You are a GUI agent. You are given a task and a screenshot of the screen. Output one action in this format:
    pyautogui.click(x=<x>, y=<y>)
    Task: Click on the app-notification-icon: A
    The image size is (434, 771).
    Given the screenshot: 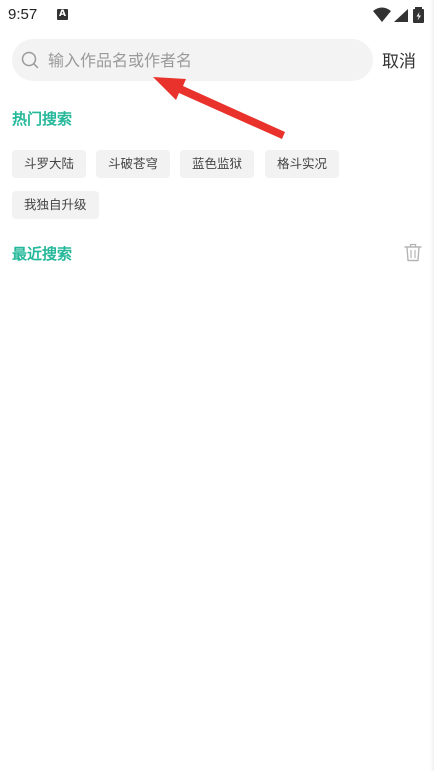 What is the action you would take?
    pyautogui.click(x=62, y=14)
    